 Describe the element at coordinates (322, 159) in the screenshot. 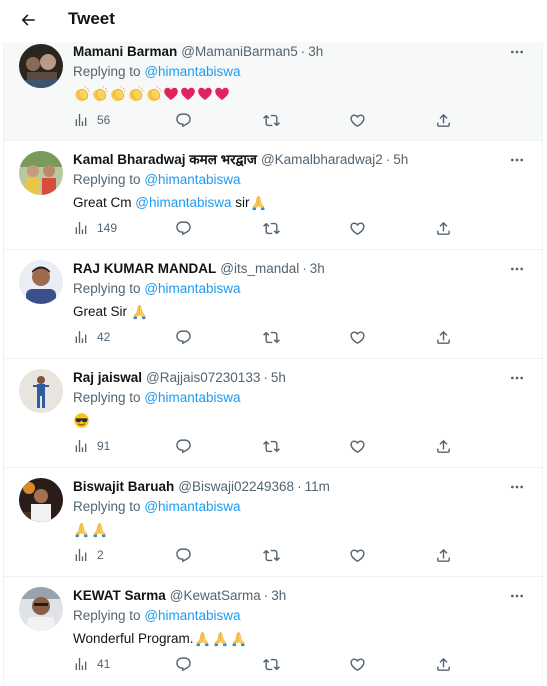

I see `author-handle: @Kamalbharadwaj2` at that location.